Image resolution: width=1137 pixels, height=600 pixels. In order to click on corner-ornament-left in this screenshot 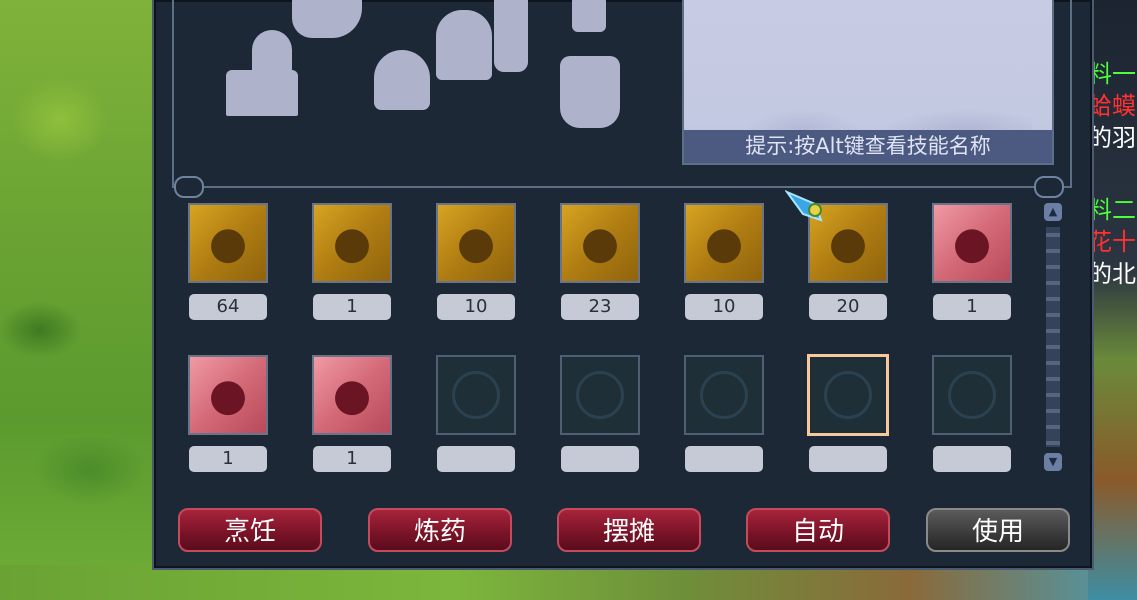, I will do `click(189, 187)`.